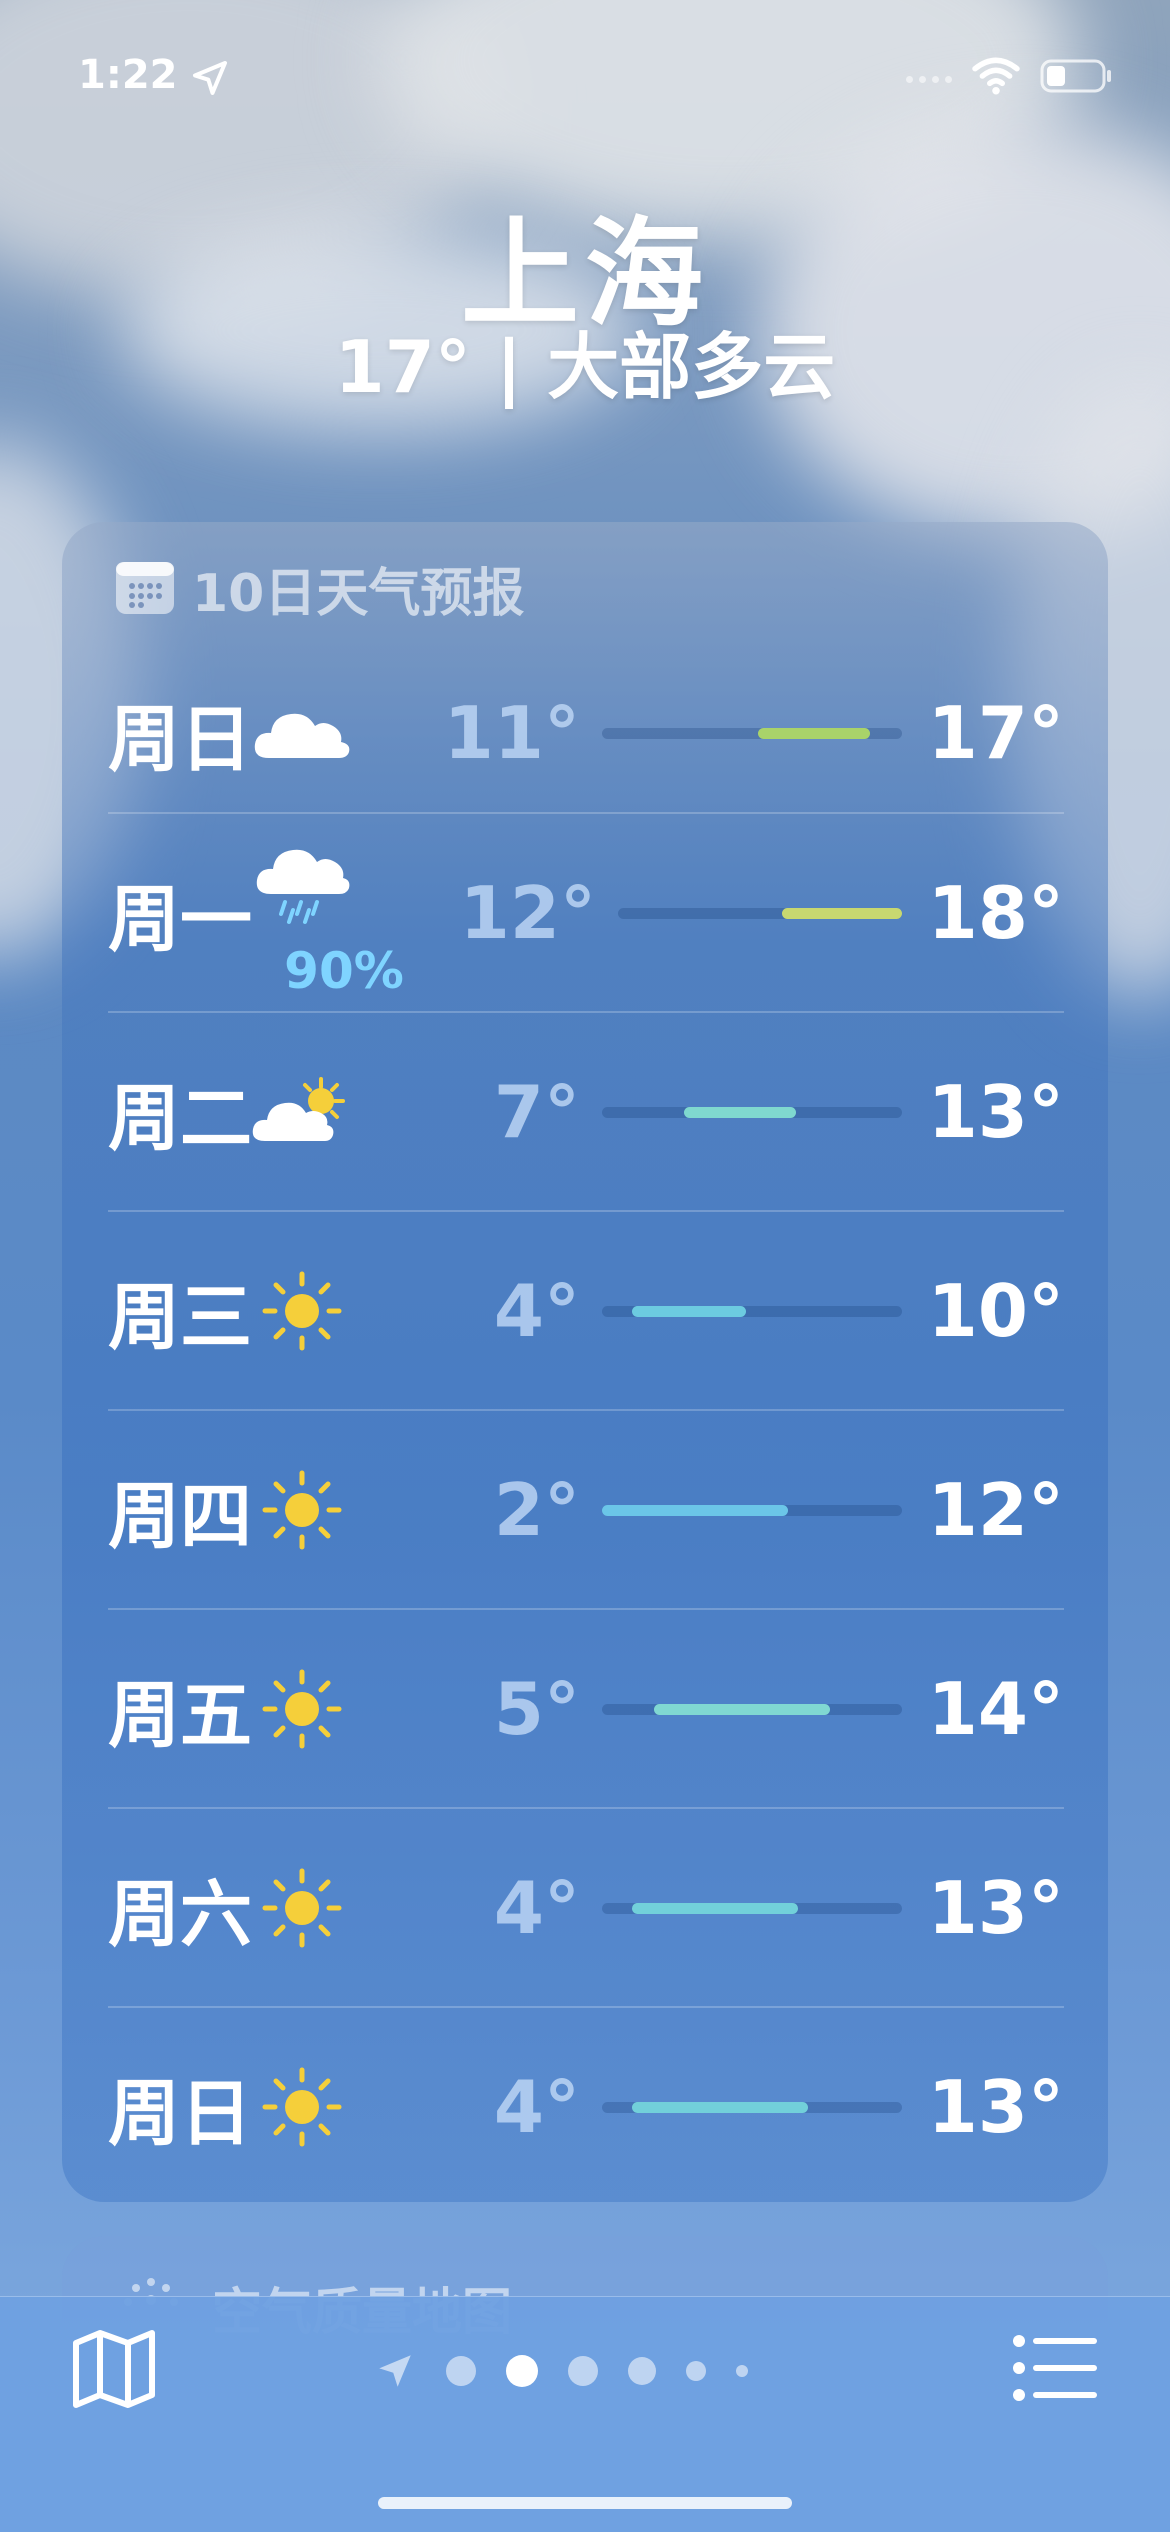  What do you see at coordinates (303, 886) in the screenshot?
I see `cloud-rain-icon` at bounding box center [303, 886].